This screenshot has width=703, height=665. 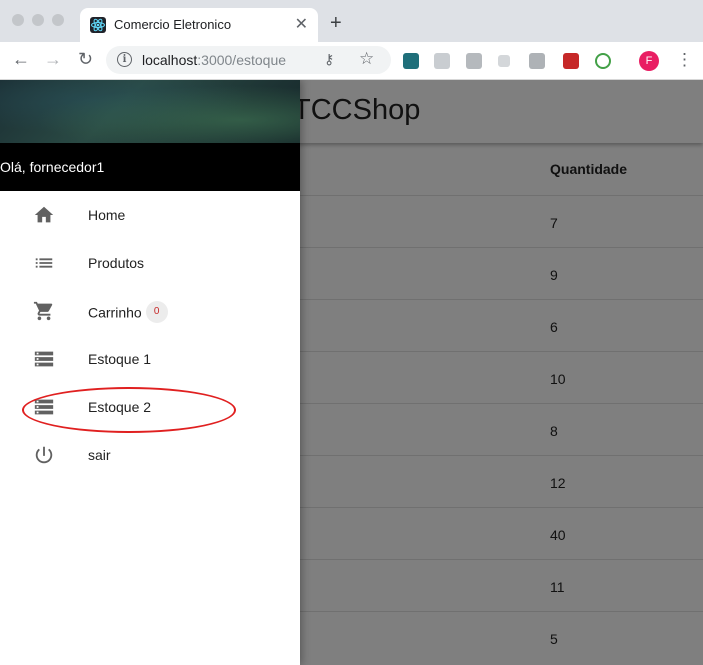 I want to click on drawer-item-label: Carrinho 0, so click(x=128, y=313).